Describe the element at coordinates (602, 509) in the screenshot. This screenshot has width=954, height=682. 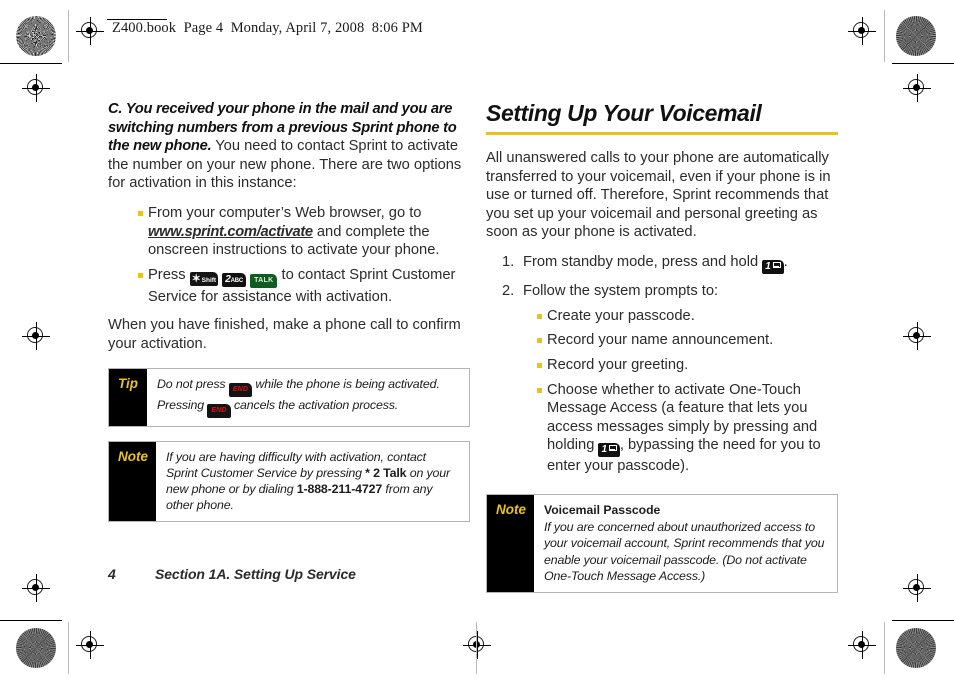
I see `note-callout-title: Voicemail Passcode` at that location.